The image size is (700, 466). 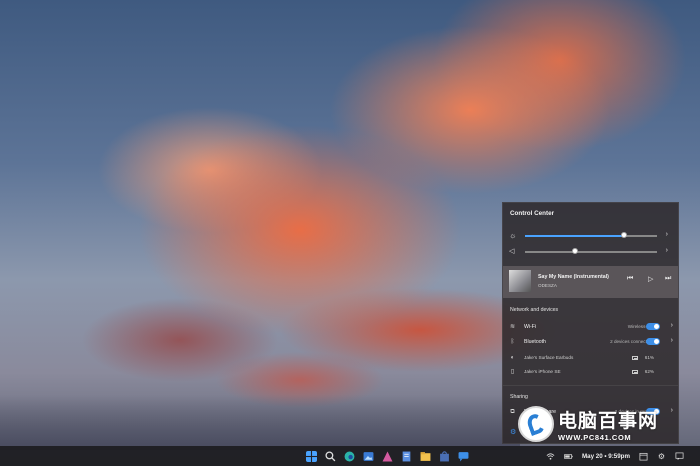 What do you see at coordinates (311, 456) in the screenshot?
I see `windows-start-icon` at bounding box center [311, 456].